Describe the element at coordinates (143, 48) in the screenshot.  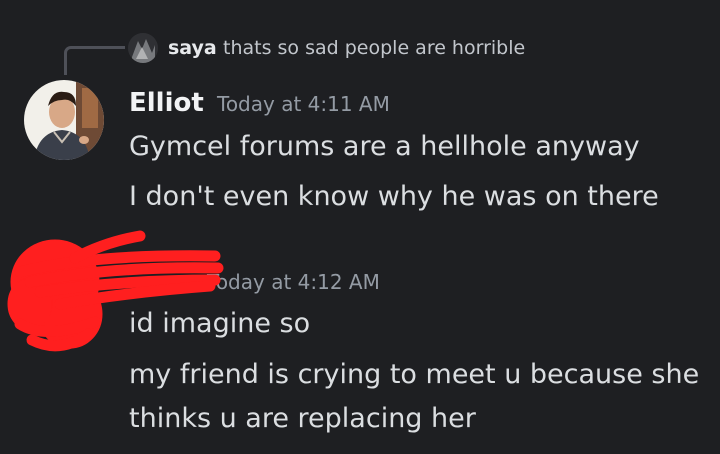
I see `reply-avatar` at that location.